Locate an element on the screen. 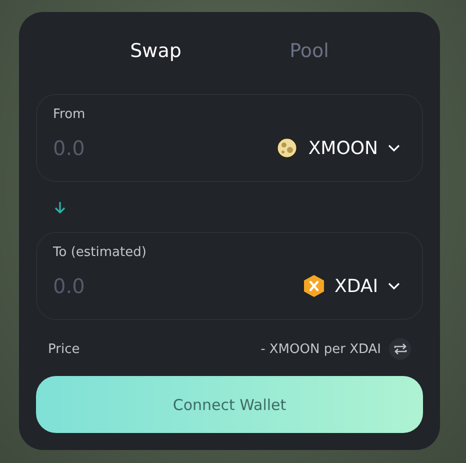 Image resolution: width=466 pixels, height=463 pixels. connect-wallet-button: Connect Wallet is located at coordinates (229, 404).